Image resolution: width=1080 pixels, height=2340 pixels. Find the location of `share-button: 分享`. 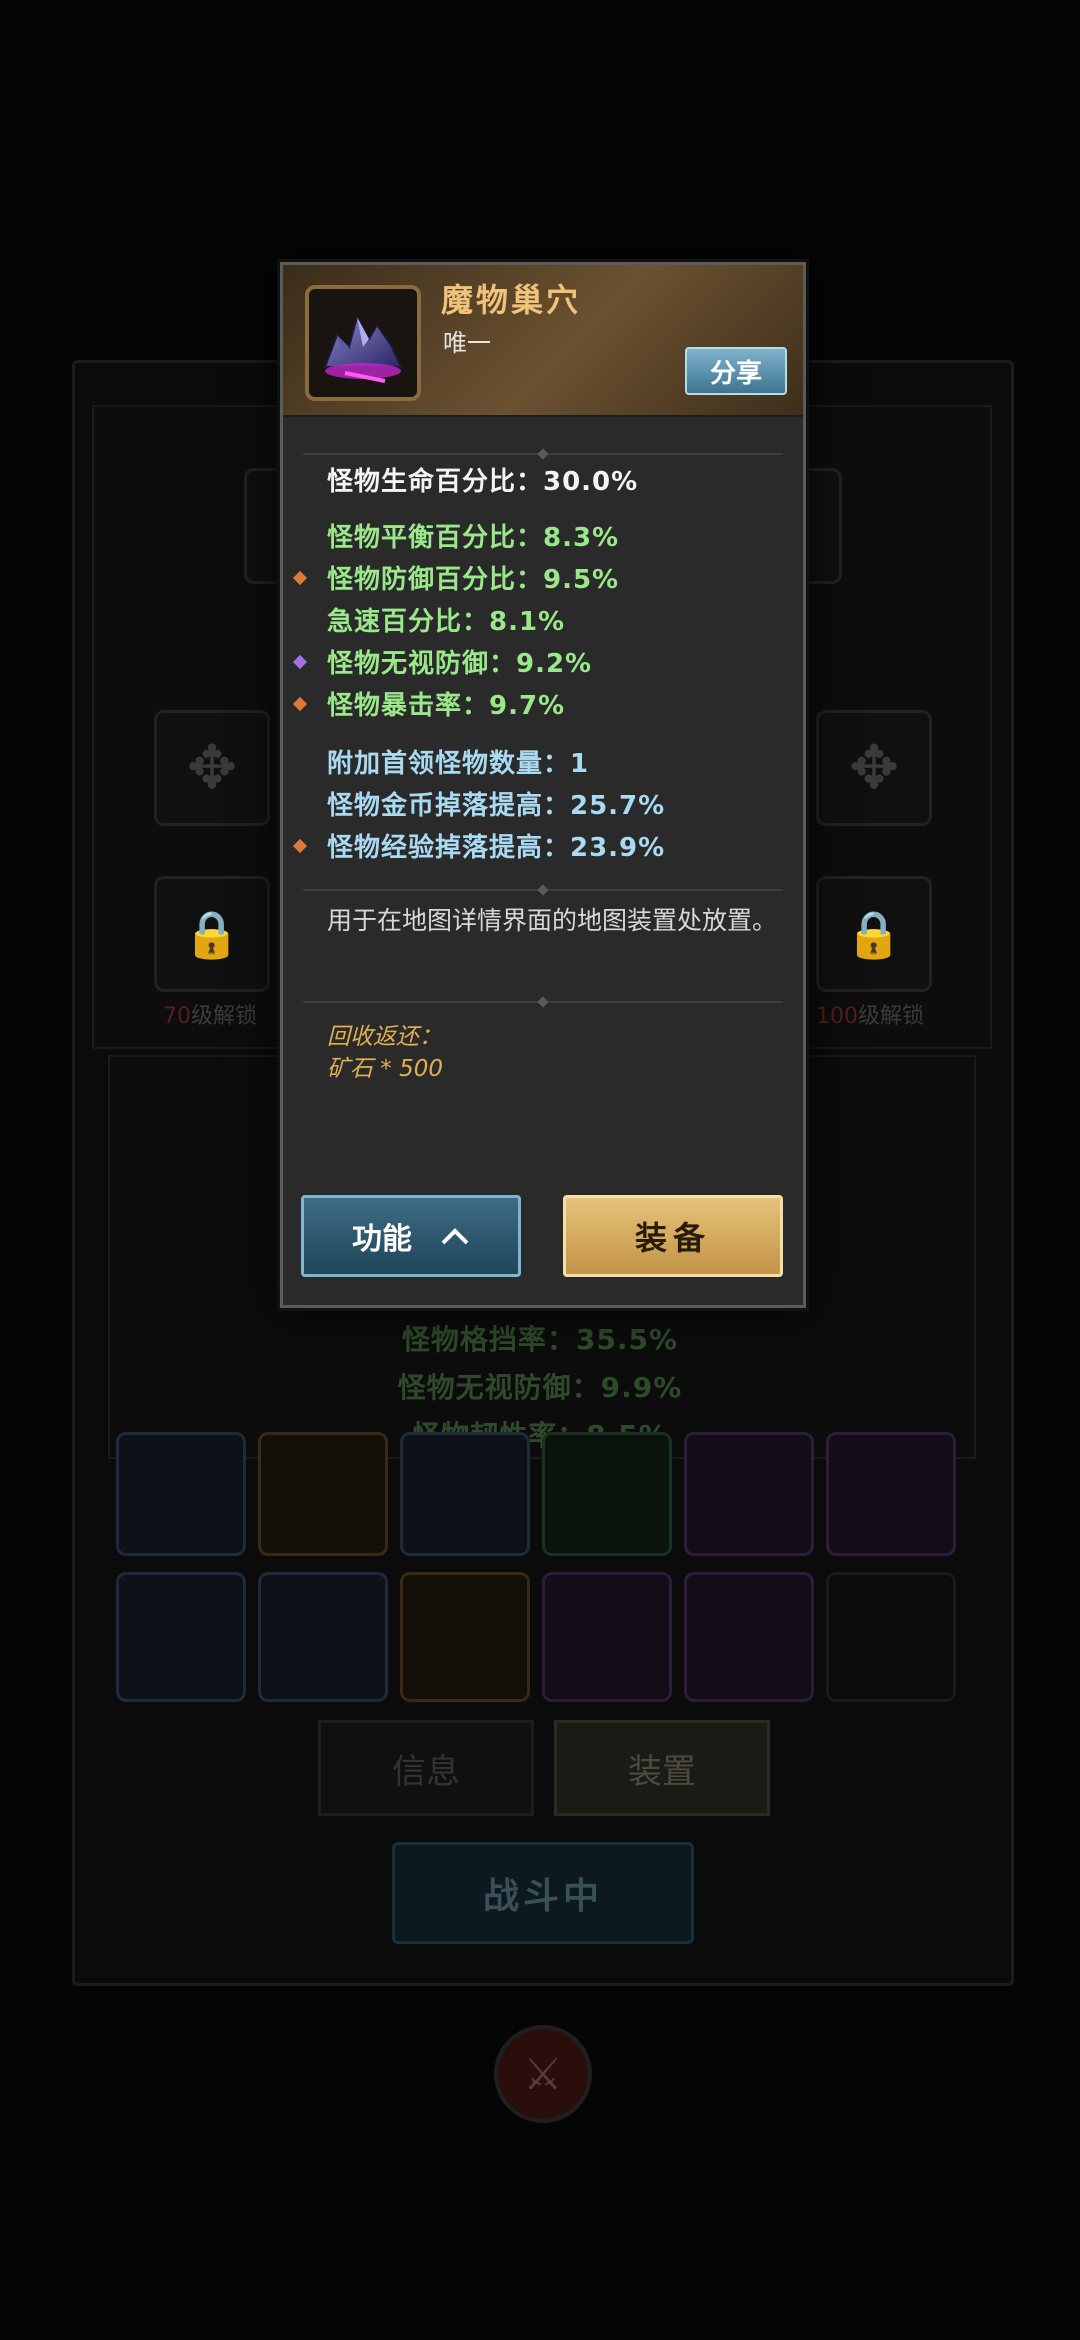

share-button: 分享 is located at coordinates (736, 371).